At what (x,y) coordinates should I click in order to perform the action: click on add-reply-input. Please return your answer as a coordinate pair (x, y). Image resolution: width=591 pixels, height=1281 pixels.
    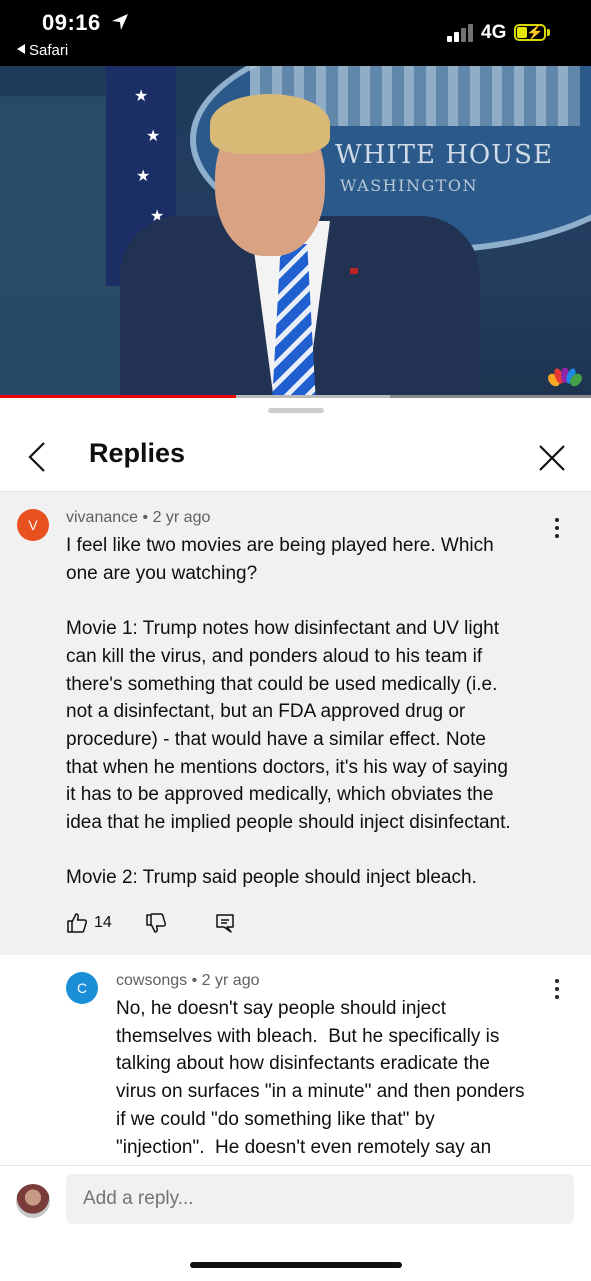
    Looking at the image, I should click on (320, 1199).